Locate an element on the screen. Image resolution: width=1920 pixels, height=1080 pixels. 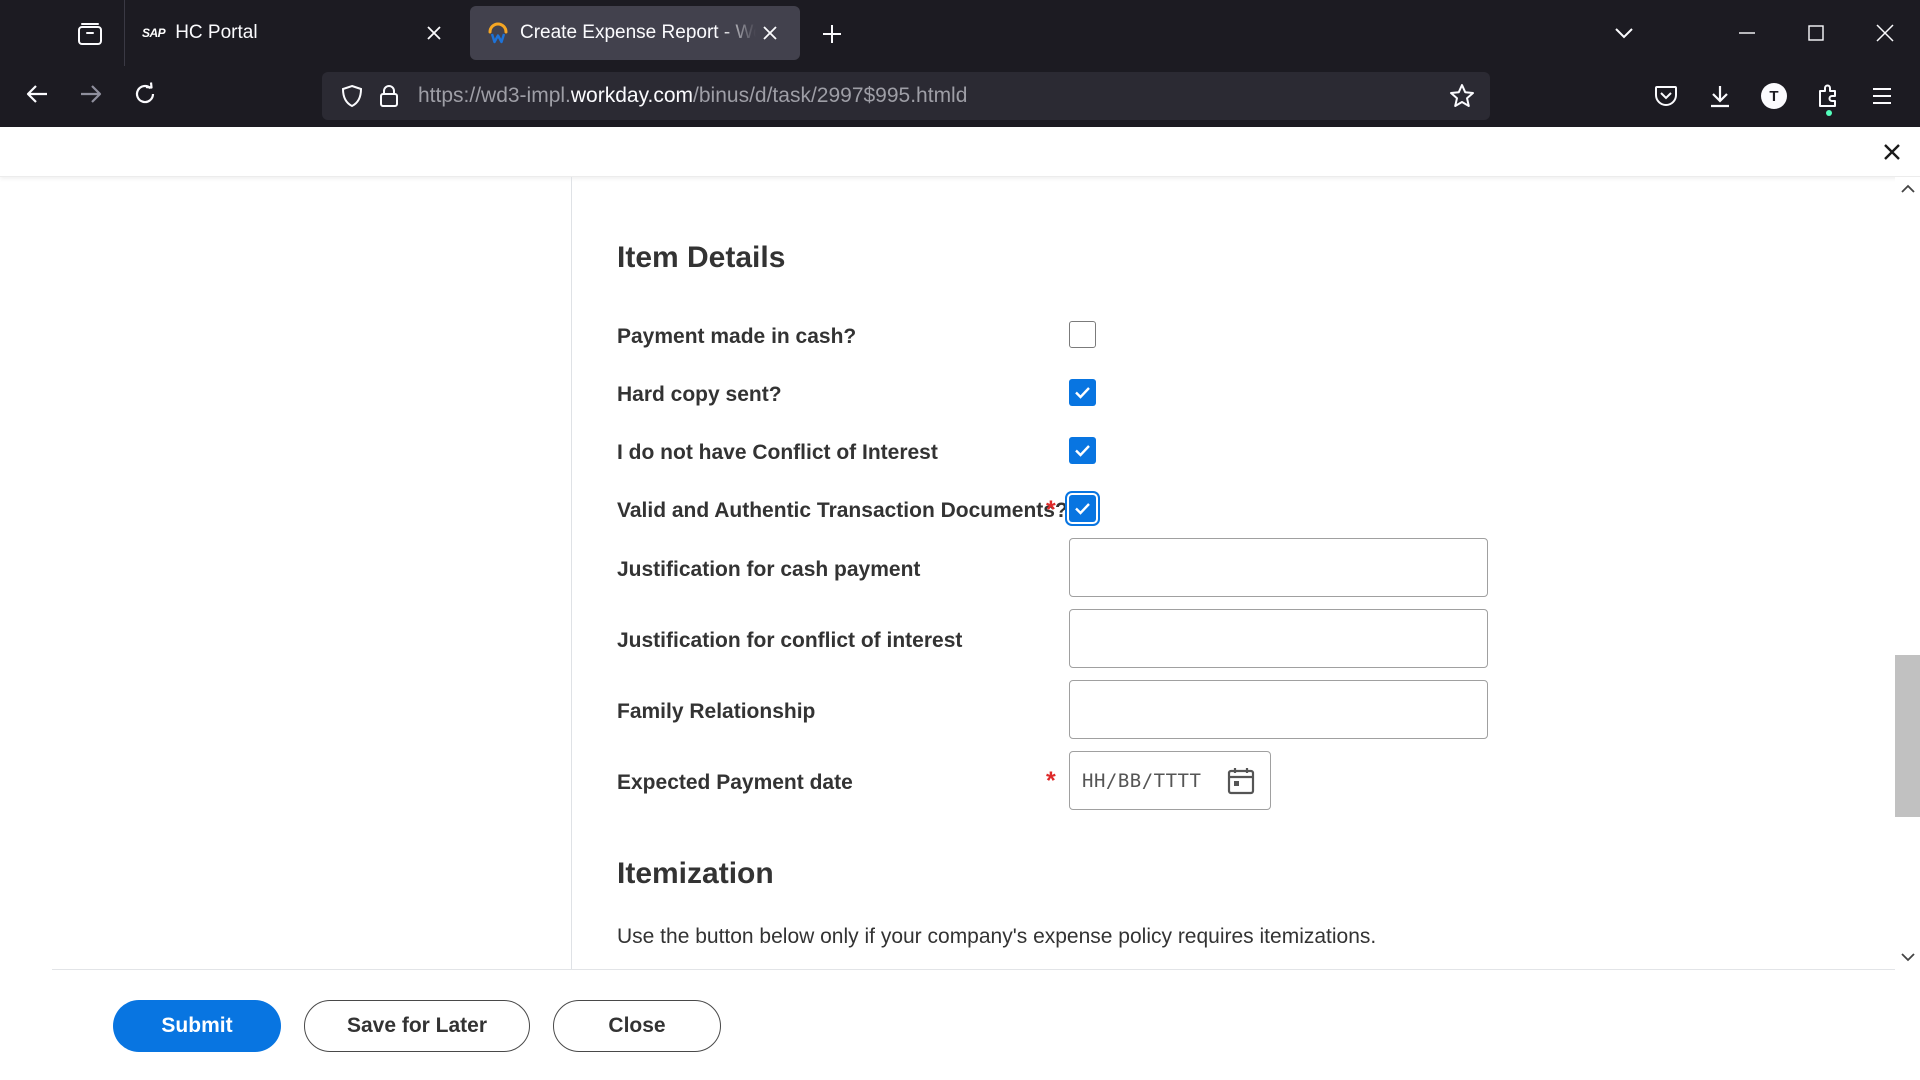
minimize-icon is located at coordinates (1747, 33).